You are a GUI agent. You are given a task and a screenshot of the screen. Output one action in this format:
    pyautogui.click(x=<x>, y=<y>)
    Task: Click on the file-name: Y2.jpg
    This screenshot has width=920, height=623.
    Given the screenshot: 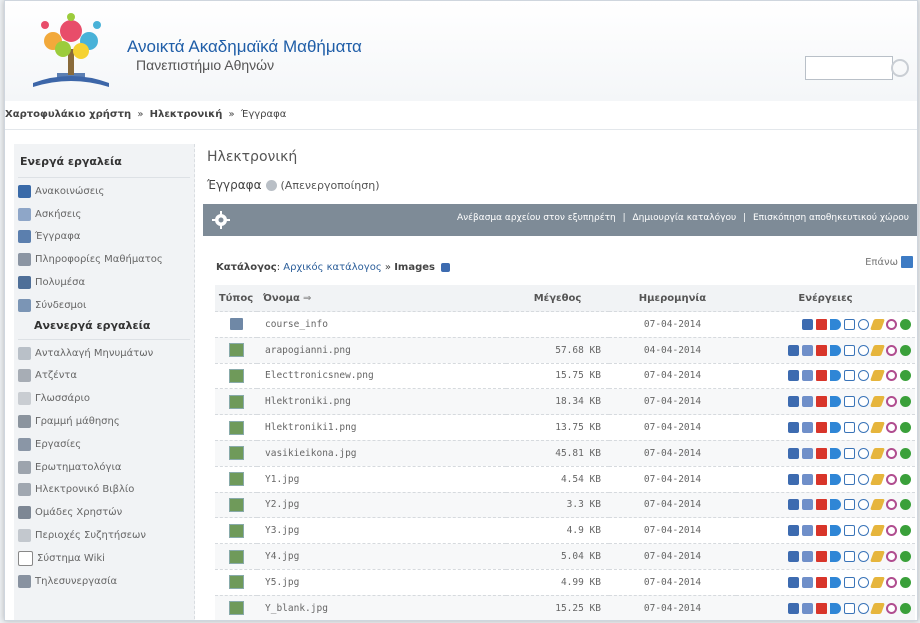 What is the action you would take?
    pyautogui.click(x=381, y=504)
    